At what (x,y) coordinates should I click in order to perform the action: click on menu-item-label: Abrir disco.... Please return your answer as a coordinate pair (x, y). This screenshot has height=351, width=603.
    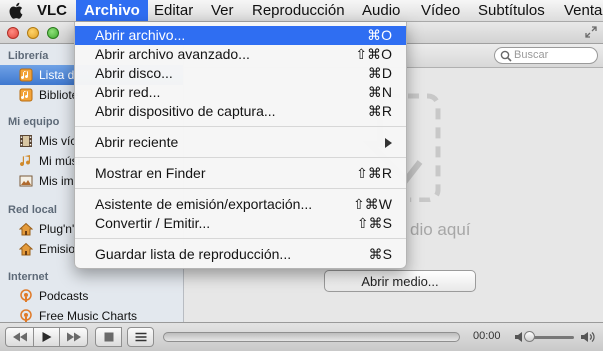
    Looking at the image, I should click on (134, 73).